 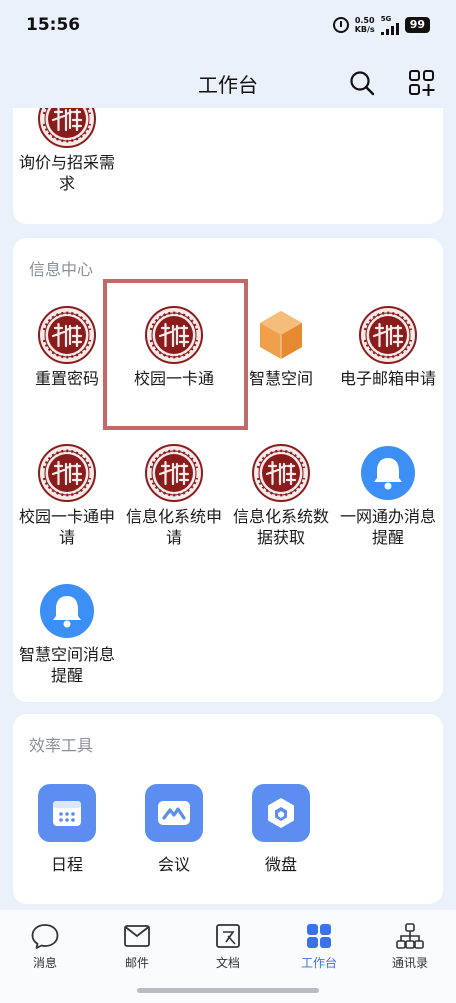 What do you see at coordinates (66, 864) in the screenshot?
I see `app-label: 日程` at bounding box center [66, 864].